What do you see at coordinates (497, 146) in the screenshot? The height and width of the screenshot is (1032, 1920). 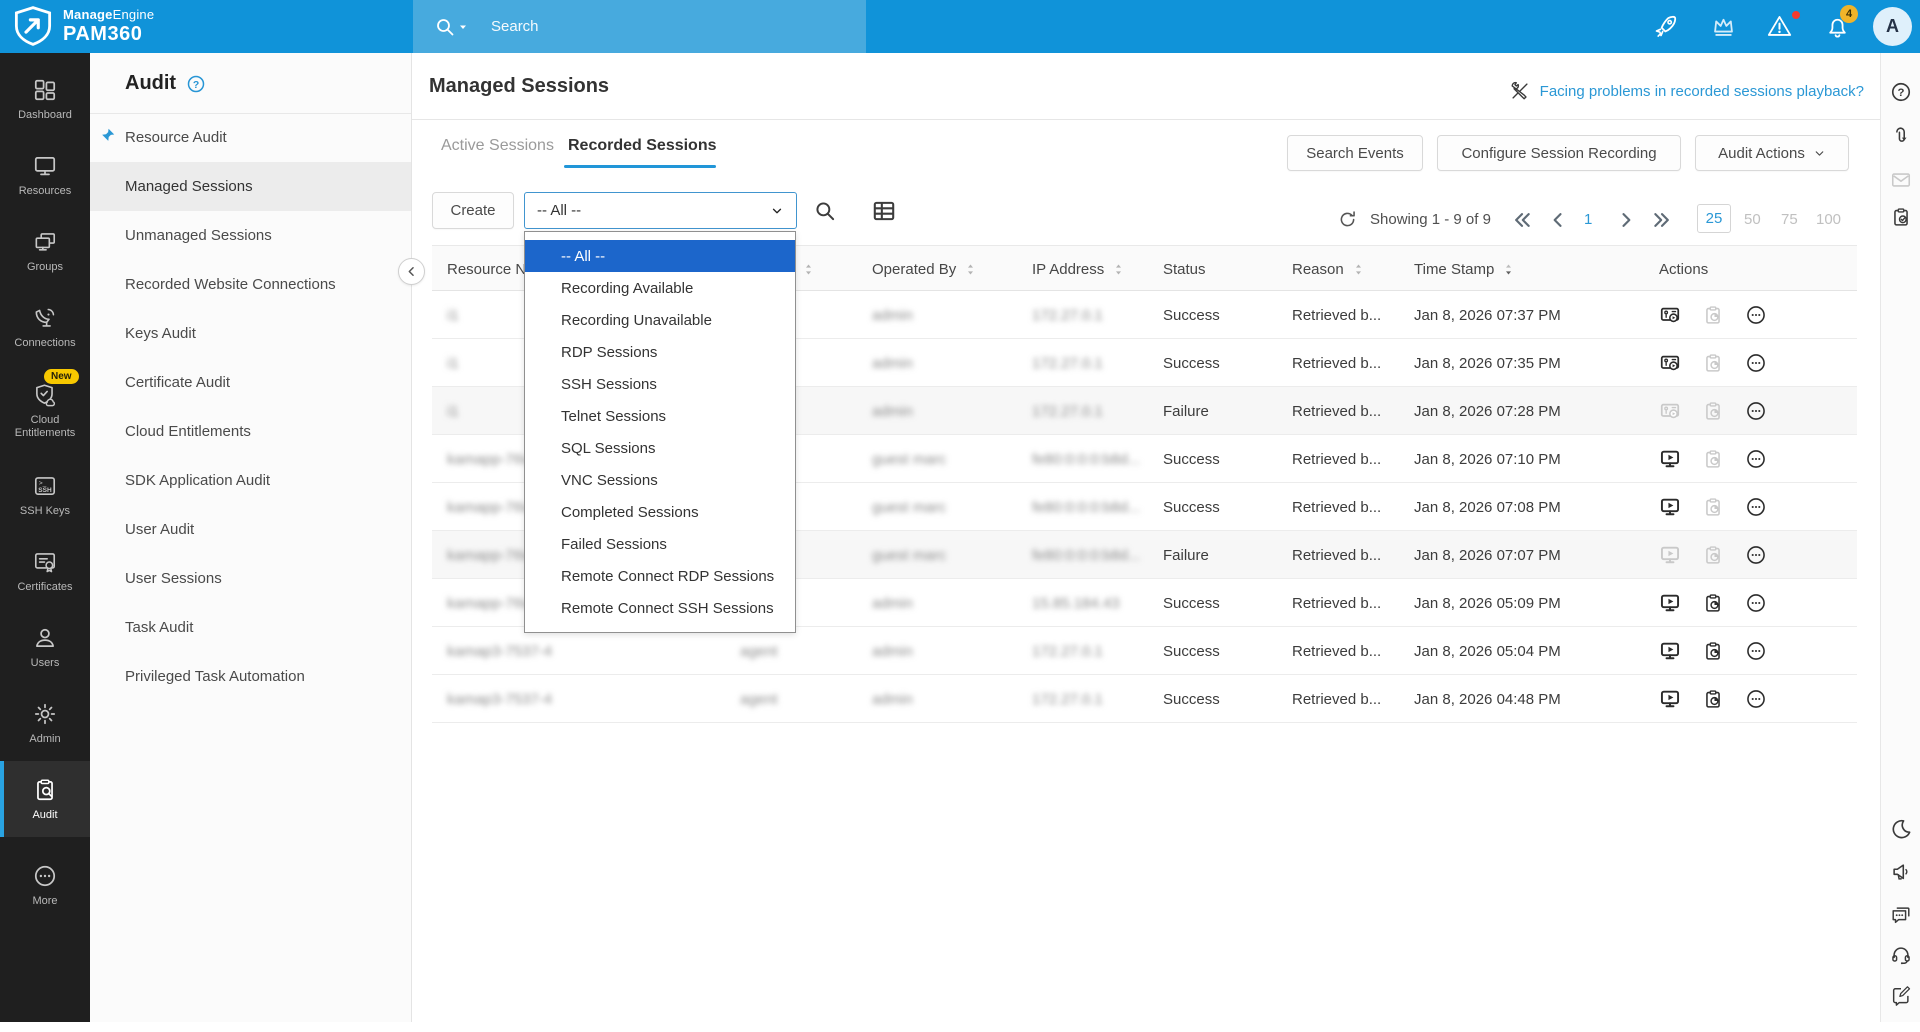 I see `tab-active-sessions: Active Sessions` at bounding box center [497, 146].